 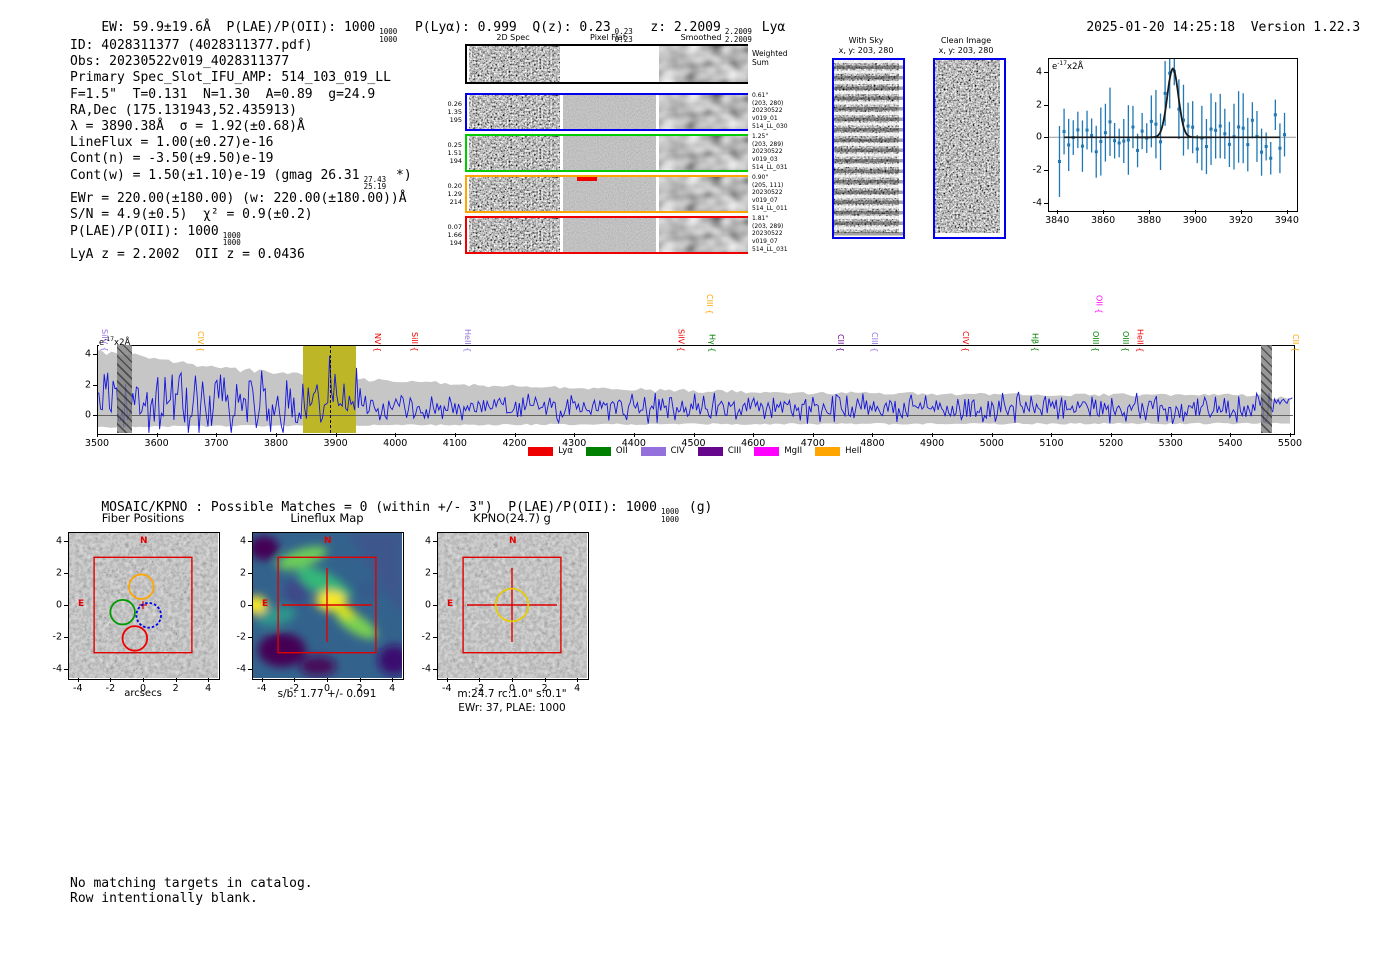 What do you see at coordinates (1037, 203) in the screenshot?
I see `y-tick-label: -4` at bounding box center [1037, 203].